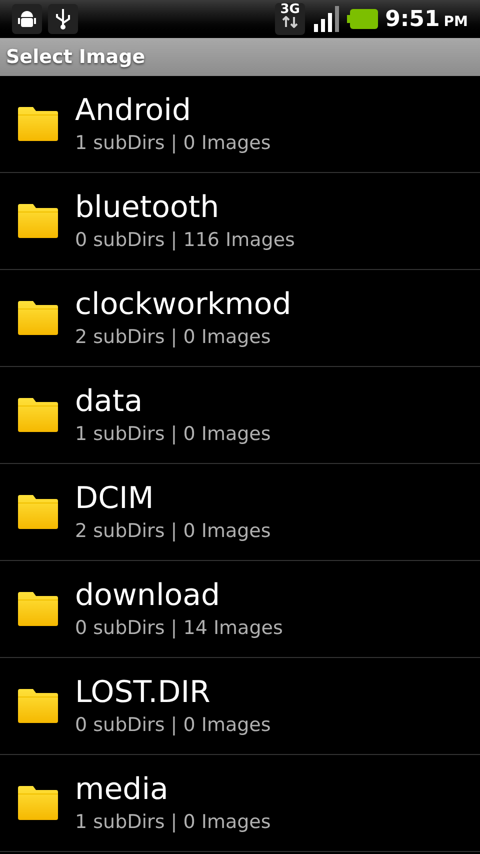 The height and width of the screenshot is (854, 480). Describe the element at coordinates (290, 22) in the screenshot. I see `data-arrows-icon` at that location.